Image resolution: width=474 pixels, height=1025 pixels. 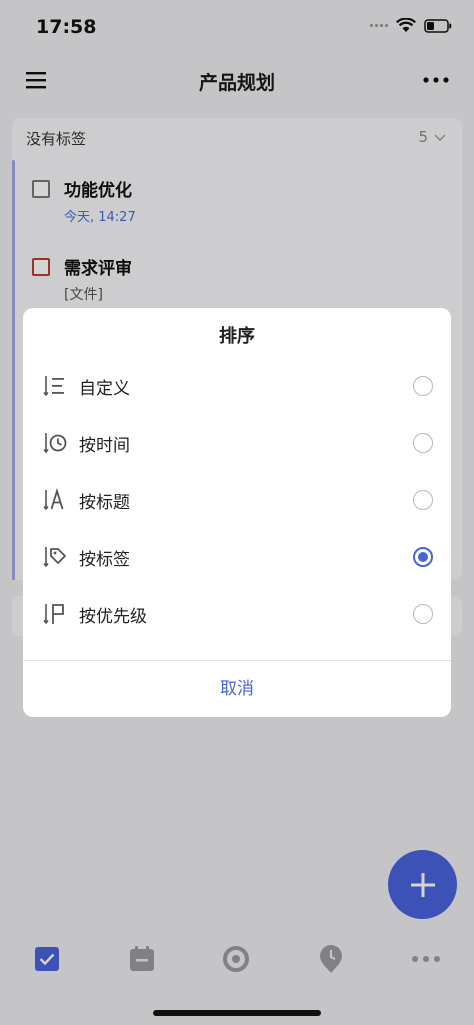 What do you see at coordinates (113, 617) in the screenshot?
I see `sort-option-label: 按优先级` at bounding box center [113, 617].